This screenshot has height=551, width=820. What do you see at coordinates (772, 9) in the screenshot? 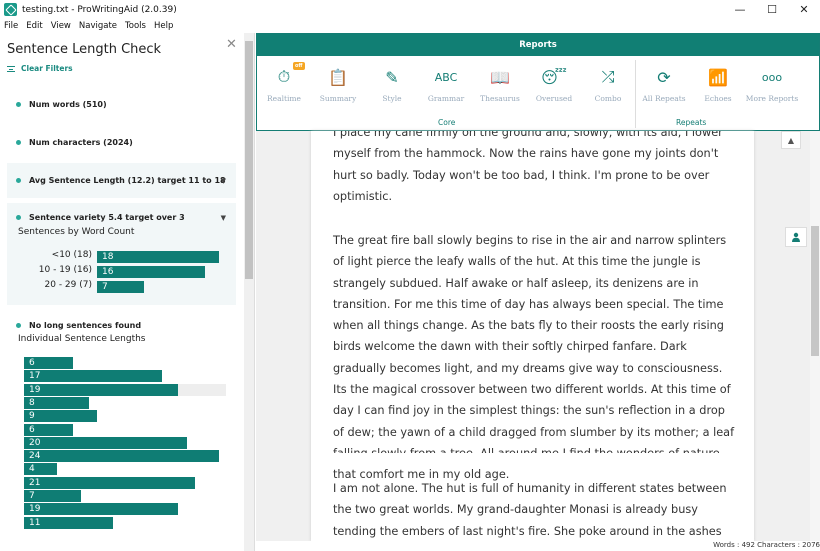
I see `maximize-button: ☐` at bounding box center [772, 9].